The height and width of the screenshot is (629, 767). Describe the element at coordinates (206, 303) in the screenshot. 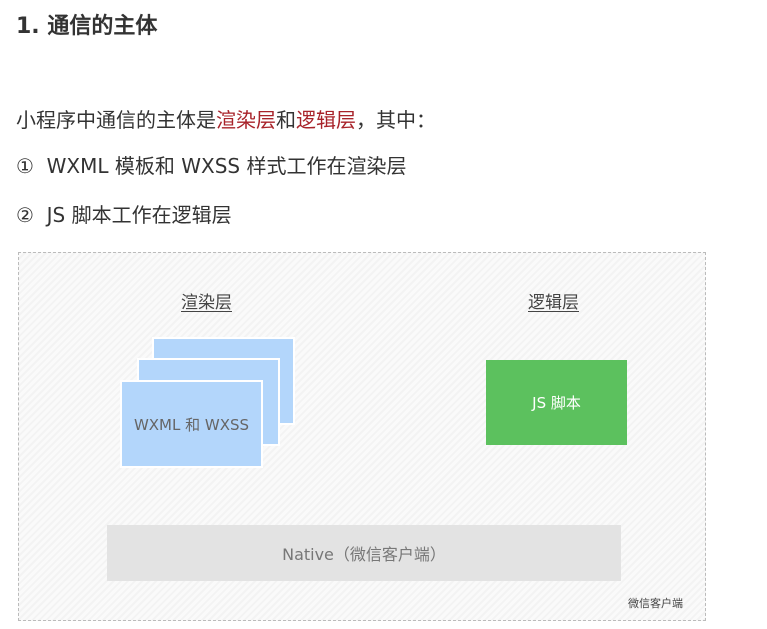

I see `render-layer-label: 渲染层` at that location.